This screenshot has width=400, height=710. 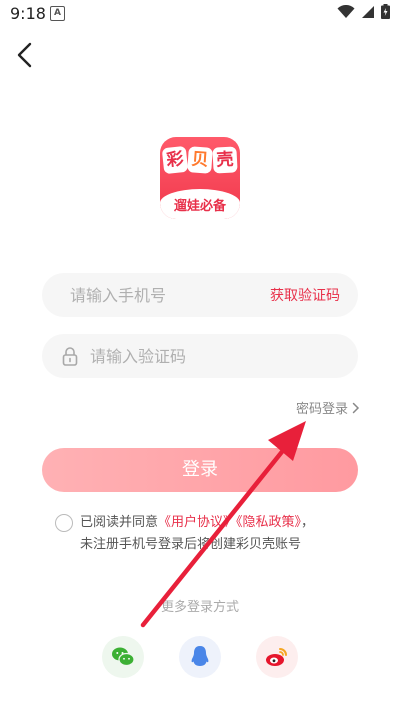 I want to click on password-login-link: 密码登录, so click(x=328, y=407).